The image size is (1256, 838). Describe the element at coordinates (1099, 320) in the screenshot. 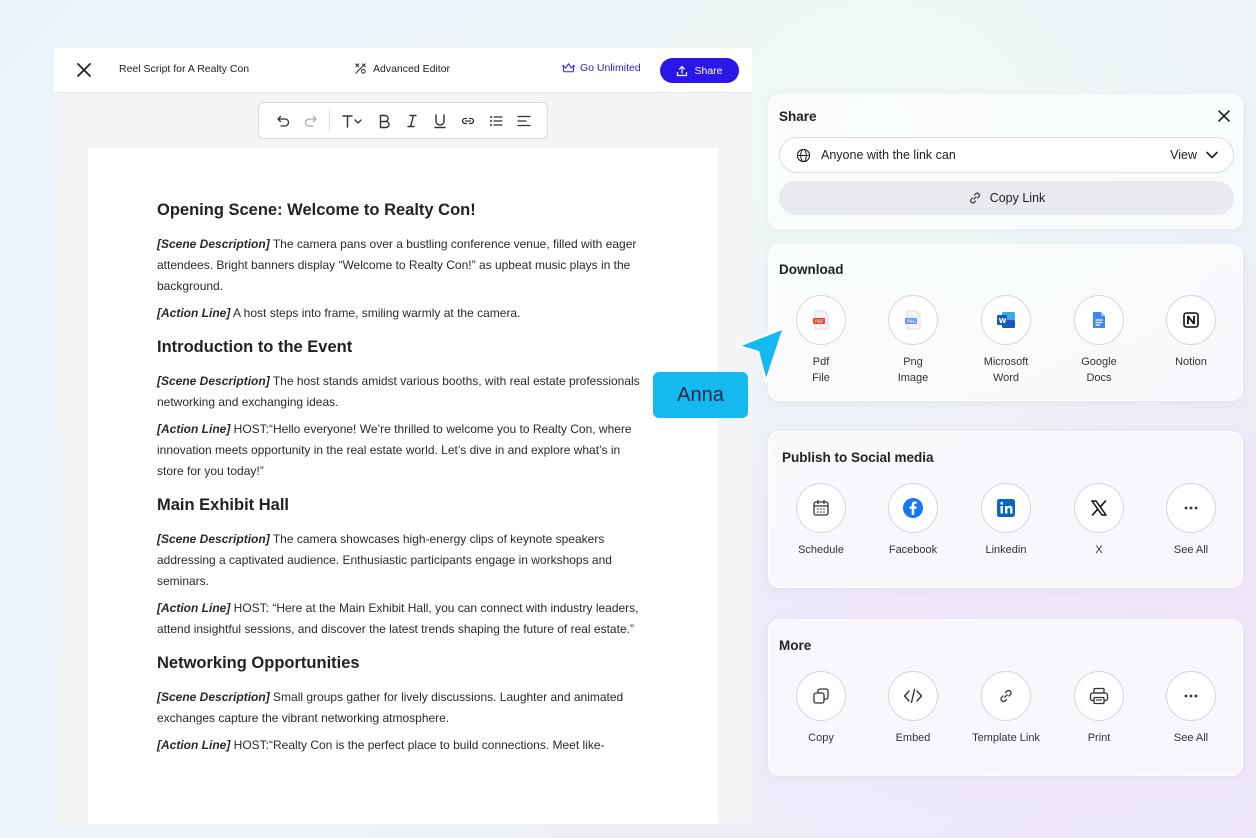

I see `google-docs-icon` at that location.